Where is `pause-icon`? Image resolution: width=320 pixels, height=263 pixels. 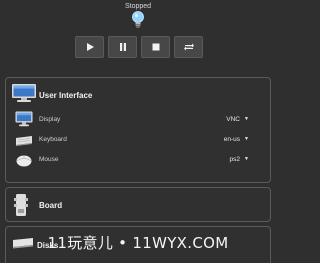
pause-icon is located at coordinates (122, 47).